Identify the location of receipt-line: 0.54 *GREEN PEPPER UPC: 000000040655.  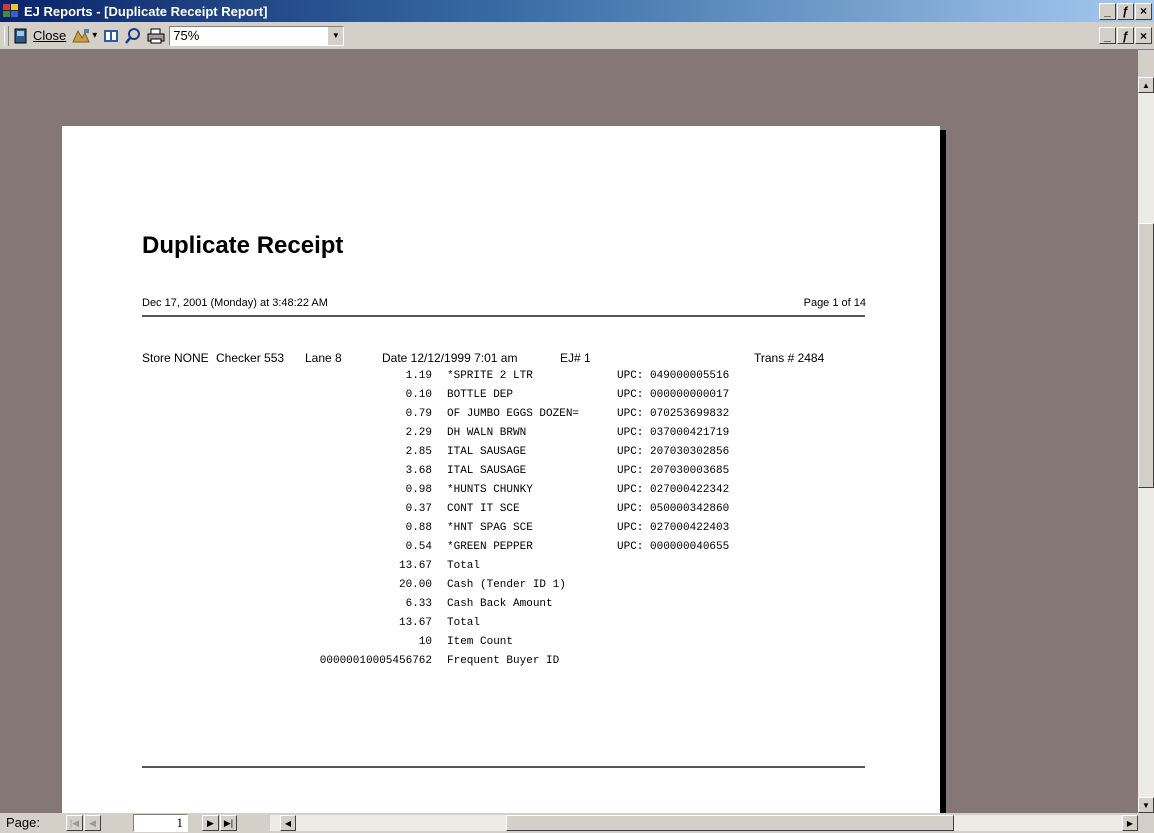
(501, 550).